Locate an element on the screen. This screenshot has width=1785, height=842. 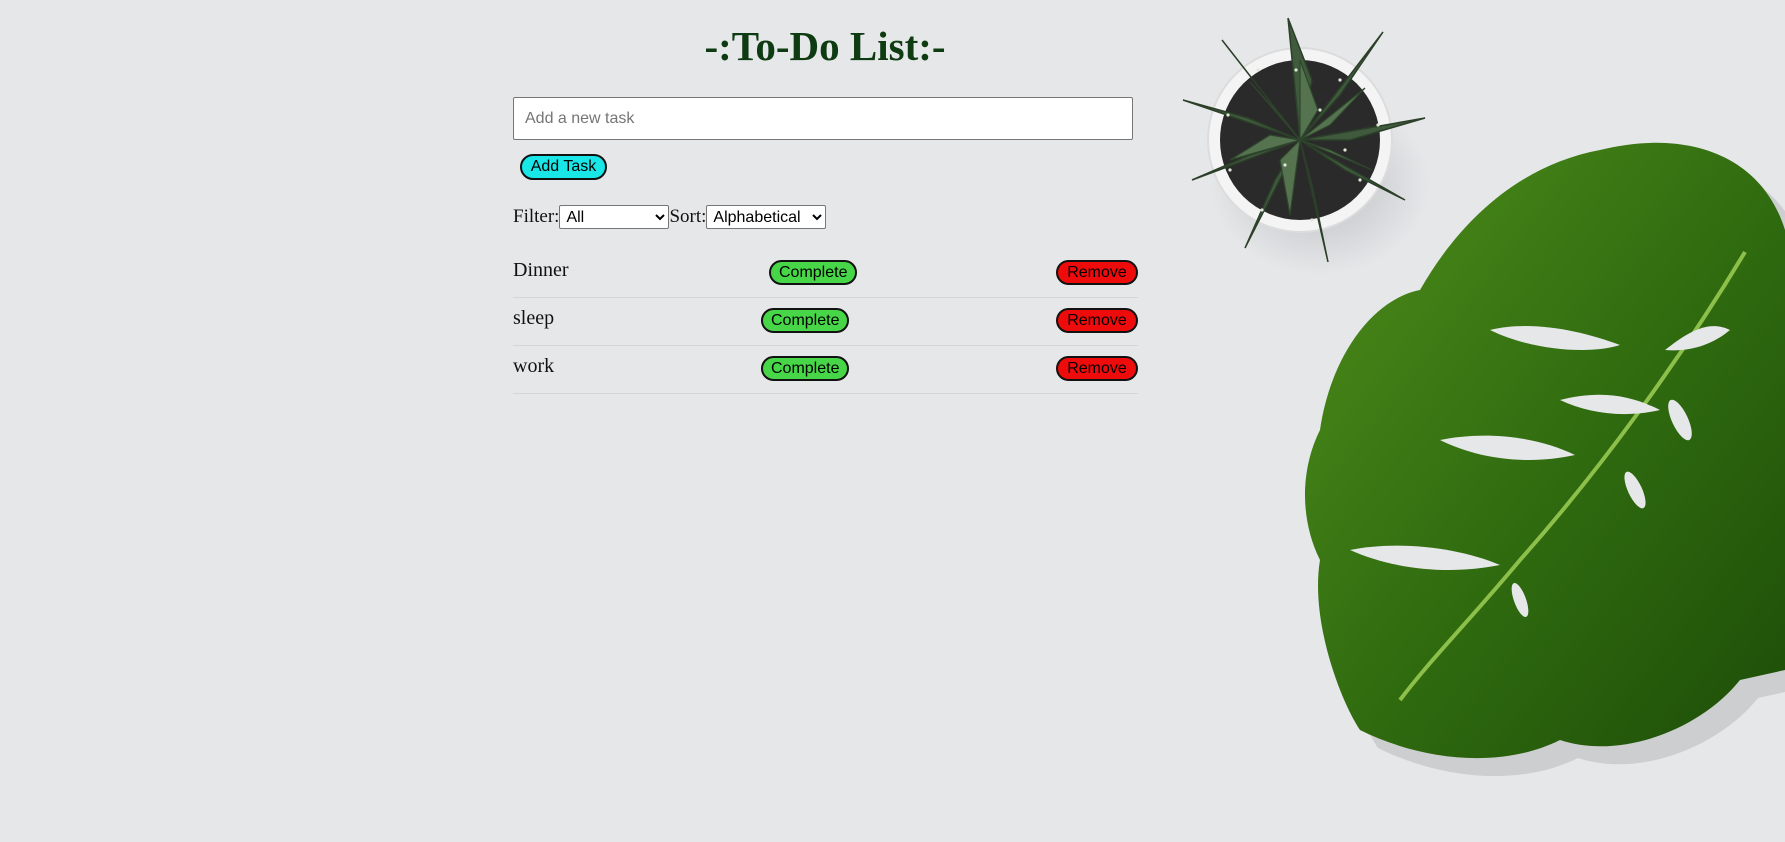
new-task-input is located at coordinates (823, 118).